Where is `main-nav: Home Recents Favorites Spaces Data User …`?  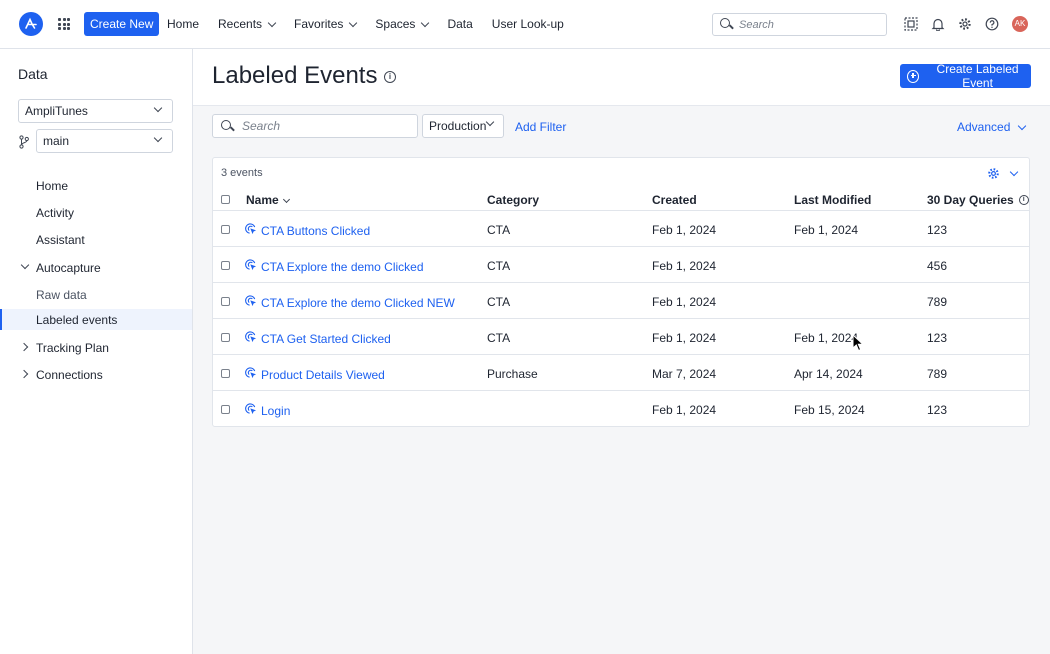
main-nav: Home Recents Favorites Spaces Data User … is located at coordinates (365, 24).